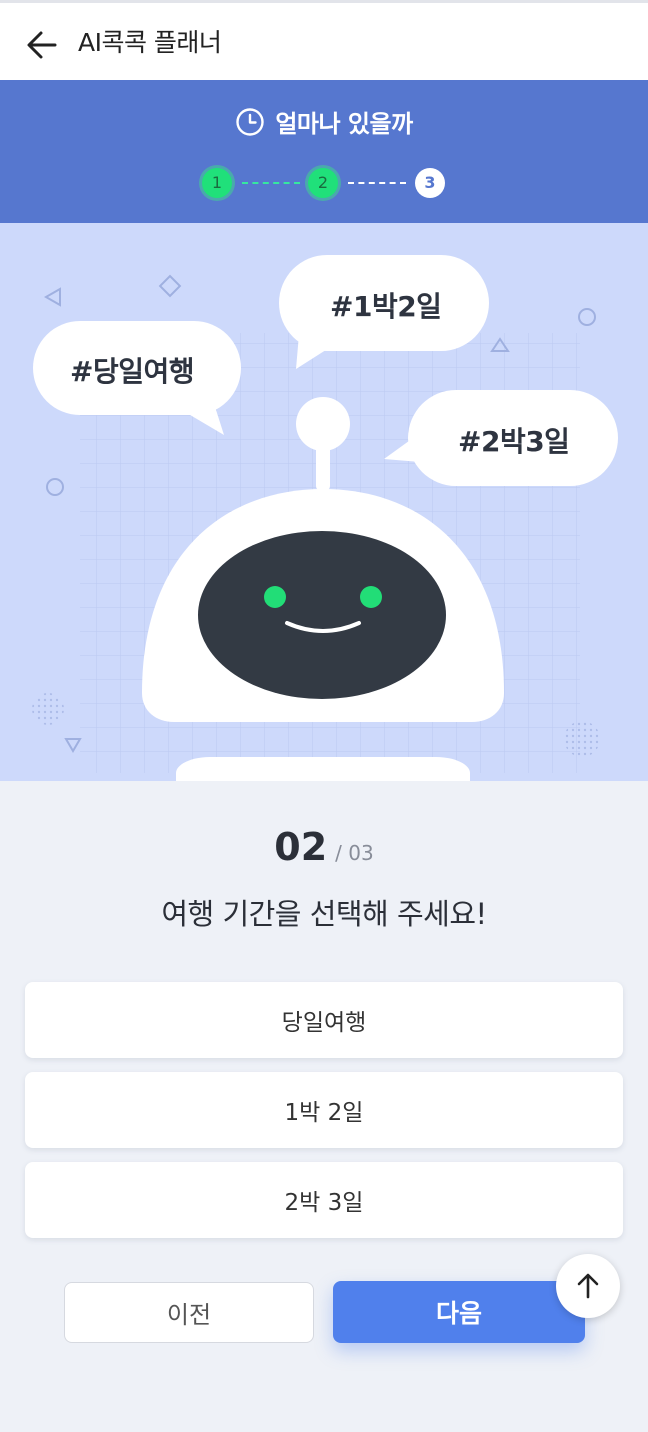 Image resolution: width=648 pixels, height=1432 pixels. What do you see at coordinates (301, 847) in the screenshot?
I see `current-question-number: 02` at bounding box center [301, 847].